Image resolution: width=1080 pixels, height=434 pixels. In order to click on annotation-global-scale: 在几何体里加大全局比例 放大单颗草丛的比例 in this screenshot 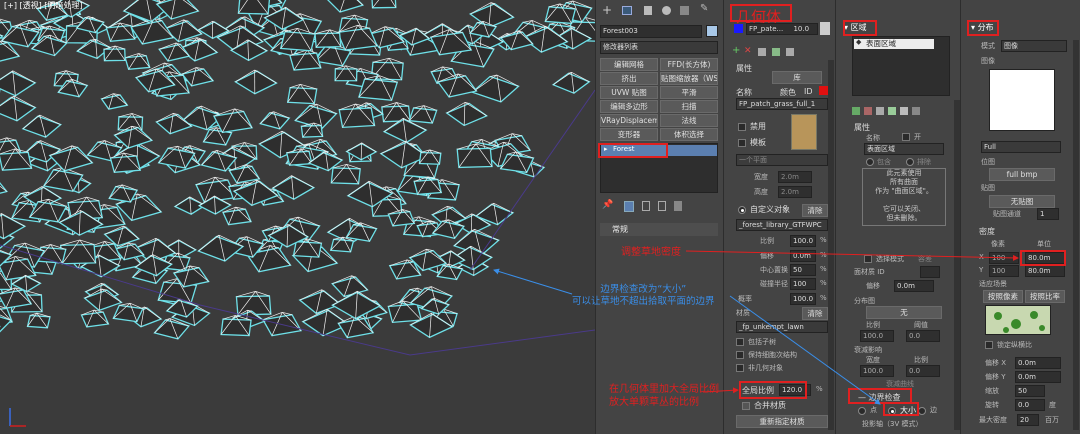, I will do `click(664, 396)`.